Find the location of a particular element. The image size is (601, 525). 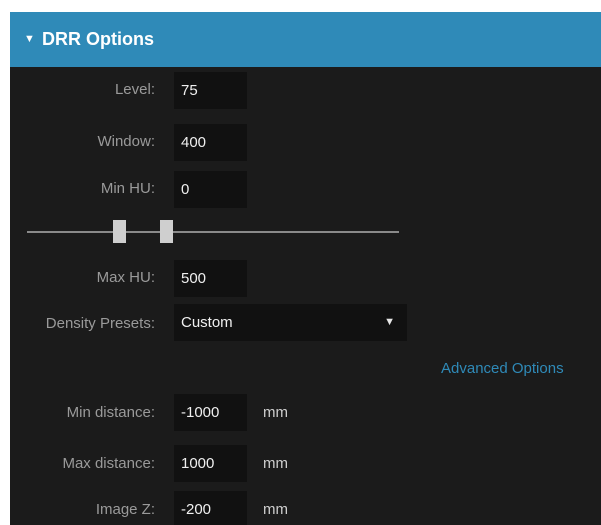

level-input is located at coordinates (210, 90).